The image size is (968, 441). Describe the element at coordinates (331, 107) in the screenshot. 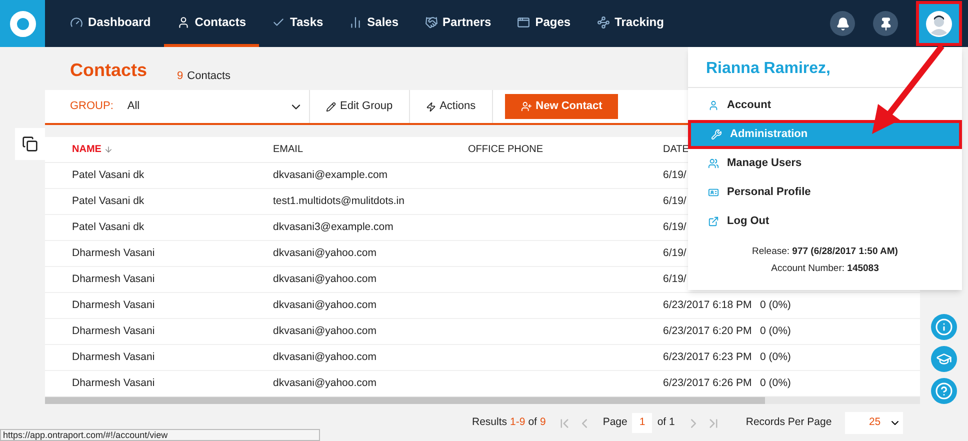

I see `pencil-icon` at that location.